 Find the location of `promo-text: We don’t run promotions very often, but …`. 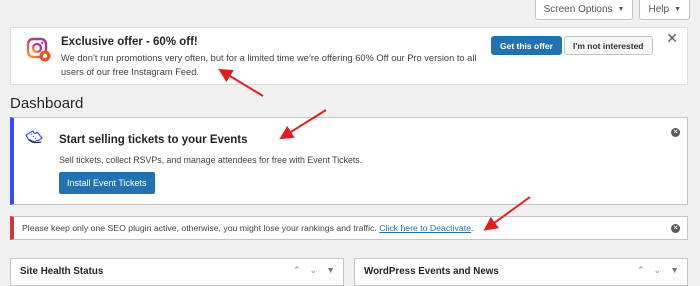

promo-text: We don’t run promotions very often, but … is located at coordinates (269, 65).